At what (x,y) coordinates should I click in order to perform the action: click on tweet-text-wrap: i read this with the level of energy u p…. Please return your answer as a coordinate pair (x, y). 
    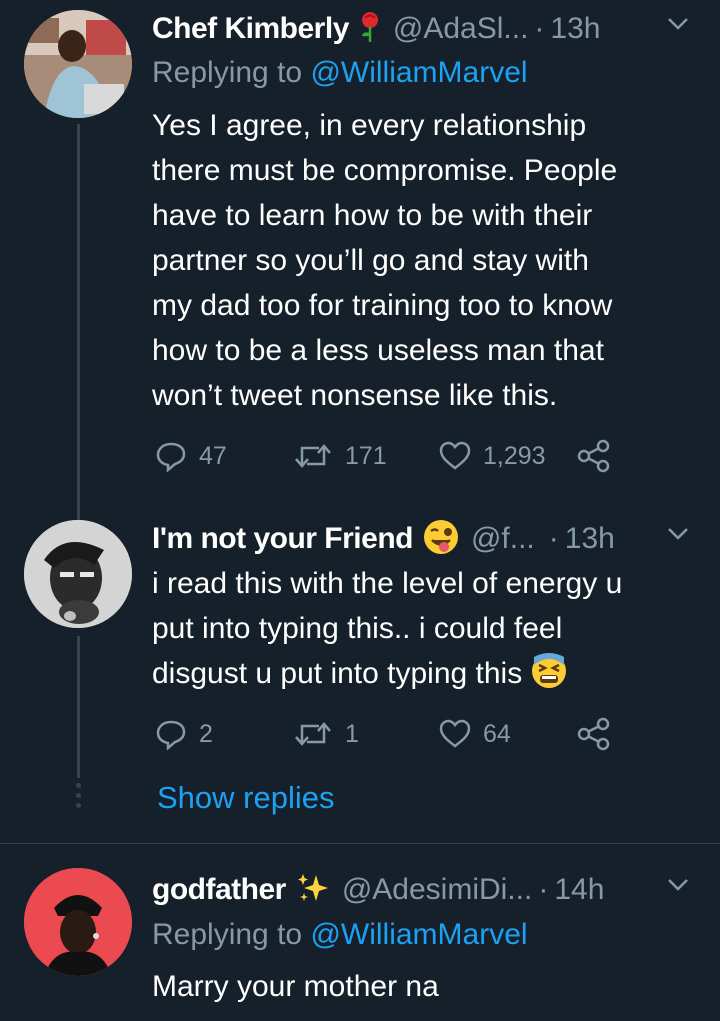
    Looking at the image, I should click on (422, 631).